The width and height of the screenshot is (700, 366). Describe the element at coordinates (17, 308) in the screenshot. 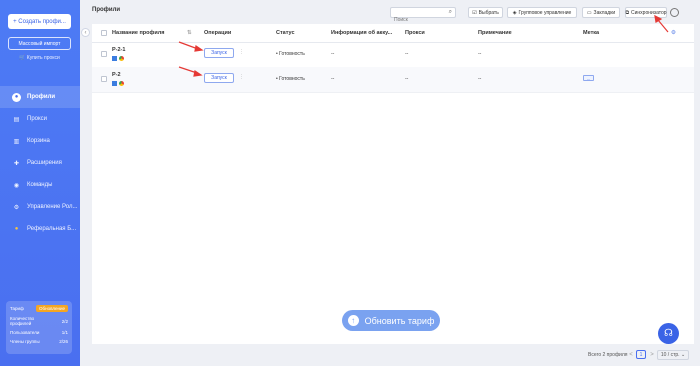

I see `plan-label: Тариф` at that location.